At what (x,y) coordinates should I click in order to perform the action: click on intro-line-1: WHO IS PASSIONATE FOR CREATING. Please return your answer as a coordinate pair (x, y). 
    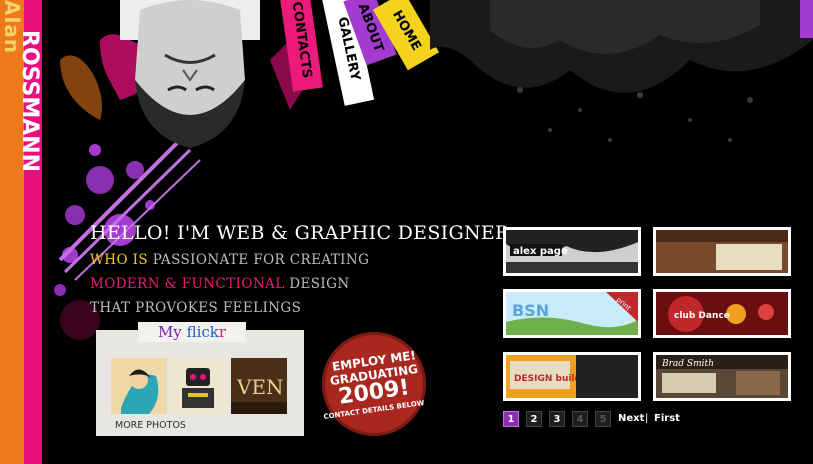
    Looking at the image, I should click on (230, 260).